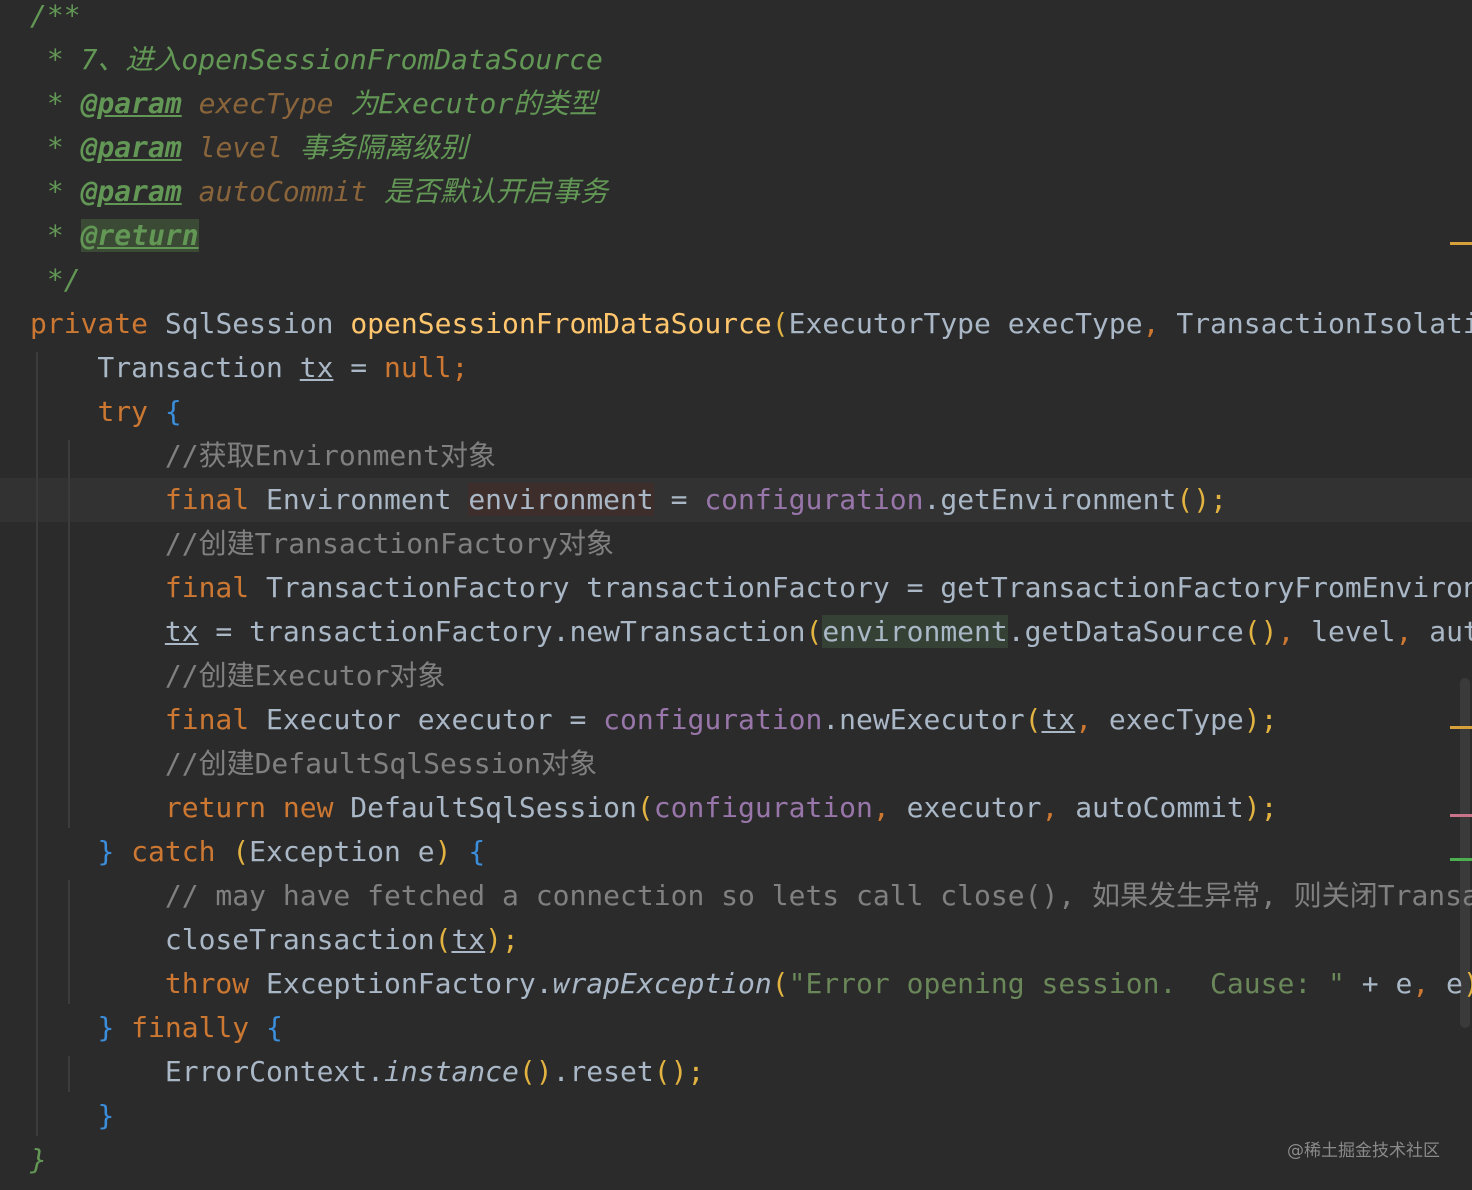 This screenshot has width=1472, height=1190. I want to click on code-token: null;, so click(426, 367).